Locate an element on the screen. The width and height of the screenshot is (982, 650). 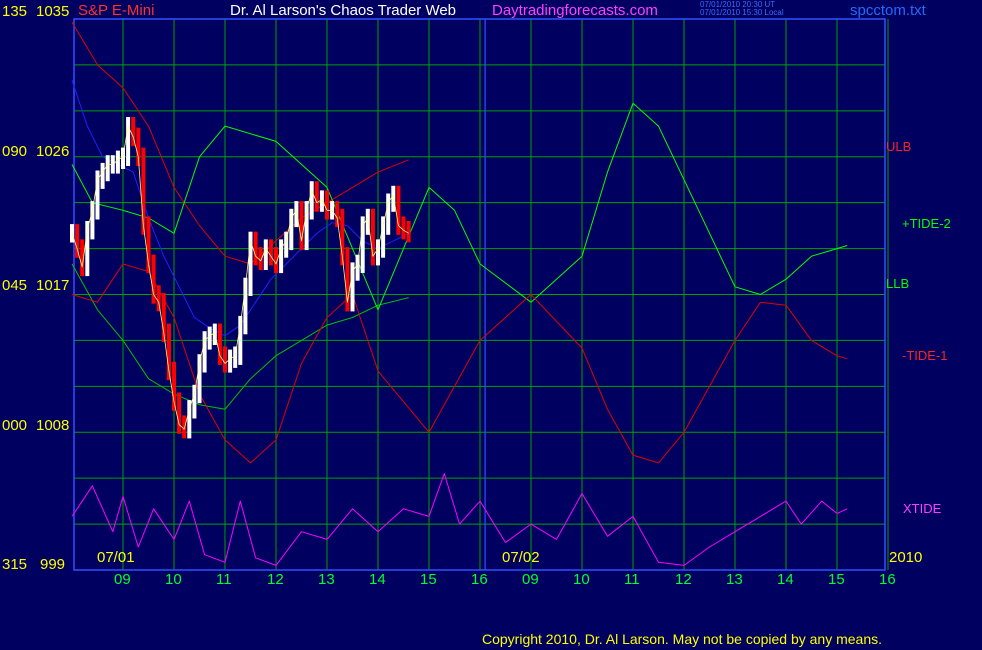
y-label-left-3: 045 is located at coordinates (15, 285).